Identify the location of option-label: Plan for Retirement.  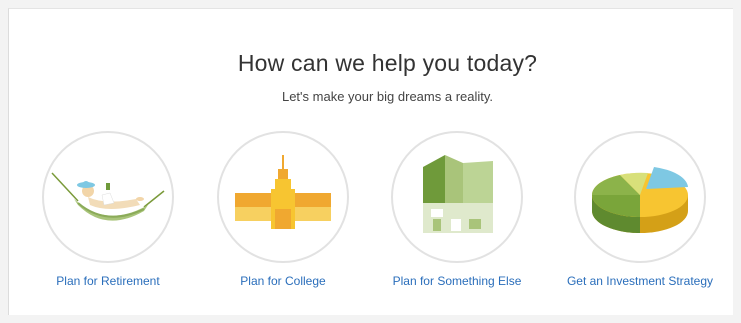
(108, 281).